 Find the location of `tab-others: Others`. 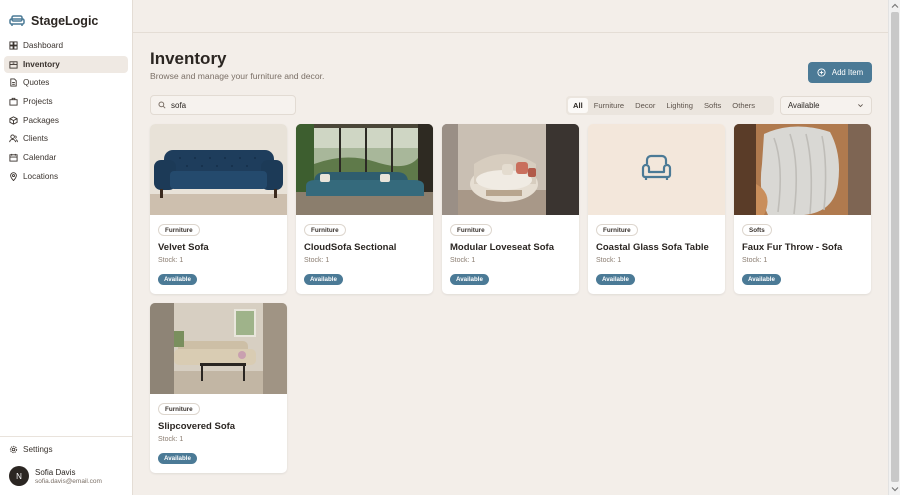

tab-others: Others is located at coordinates (743, 105).